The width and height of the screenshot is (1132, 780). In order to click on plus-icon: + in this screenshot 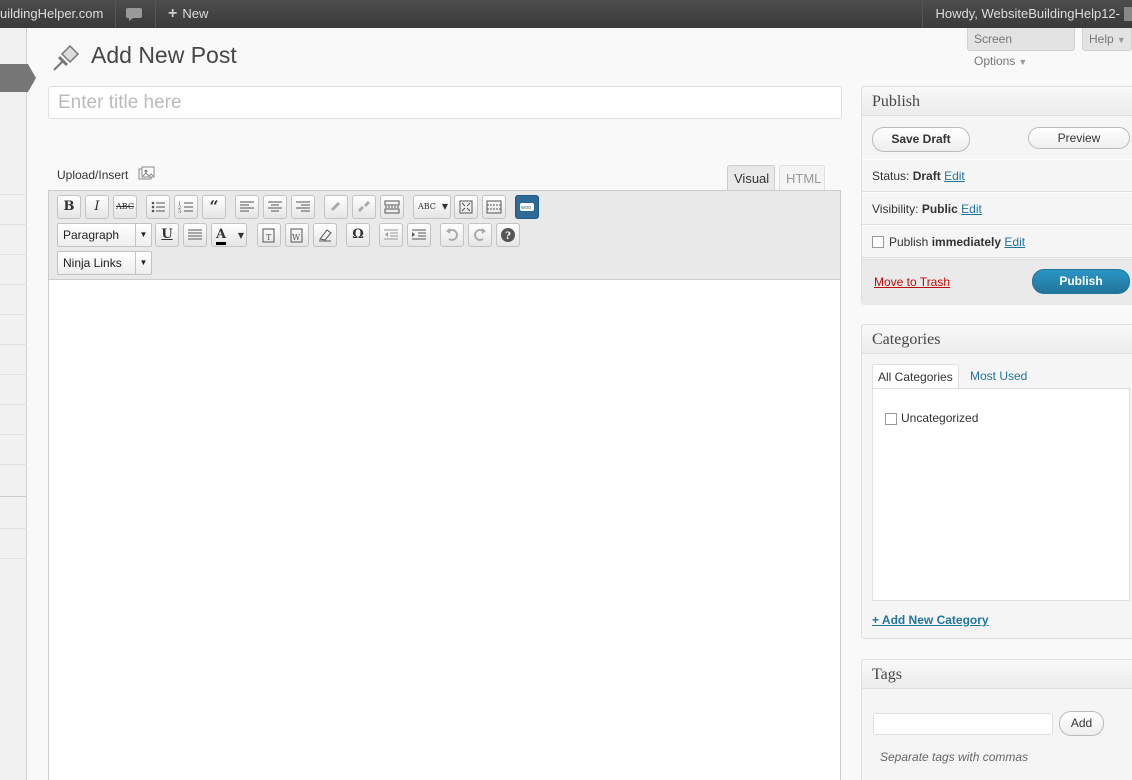, I will do `click(173, 13)`.